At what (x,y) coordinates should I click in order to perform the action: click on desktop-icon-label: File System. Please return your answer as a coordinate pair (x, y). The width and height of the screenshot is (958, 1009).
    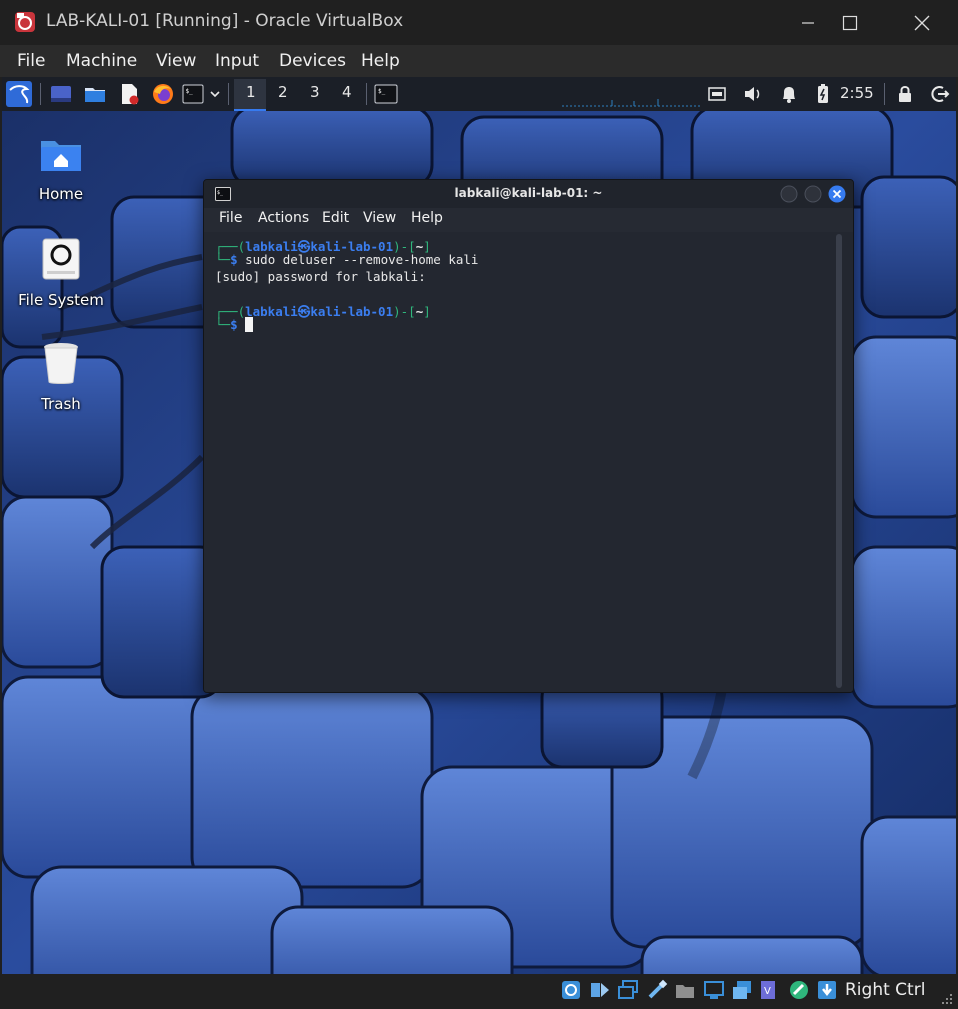
    Looking at the image, I should click on (61, 300).